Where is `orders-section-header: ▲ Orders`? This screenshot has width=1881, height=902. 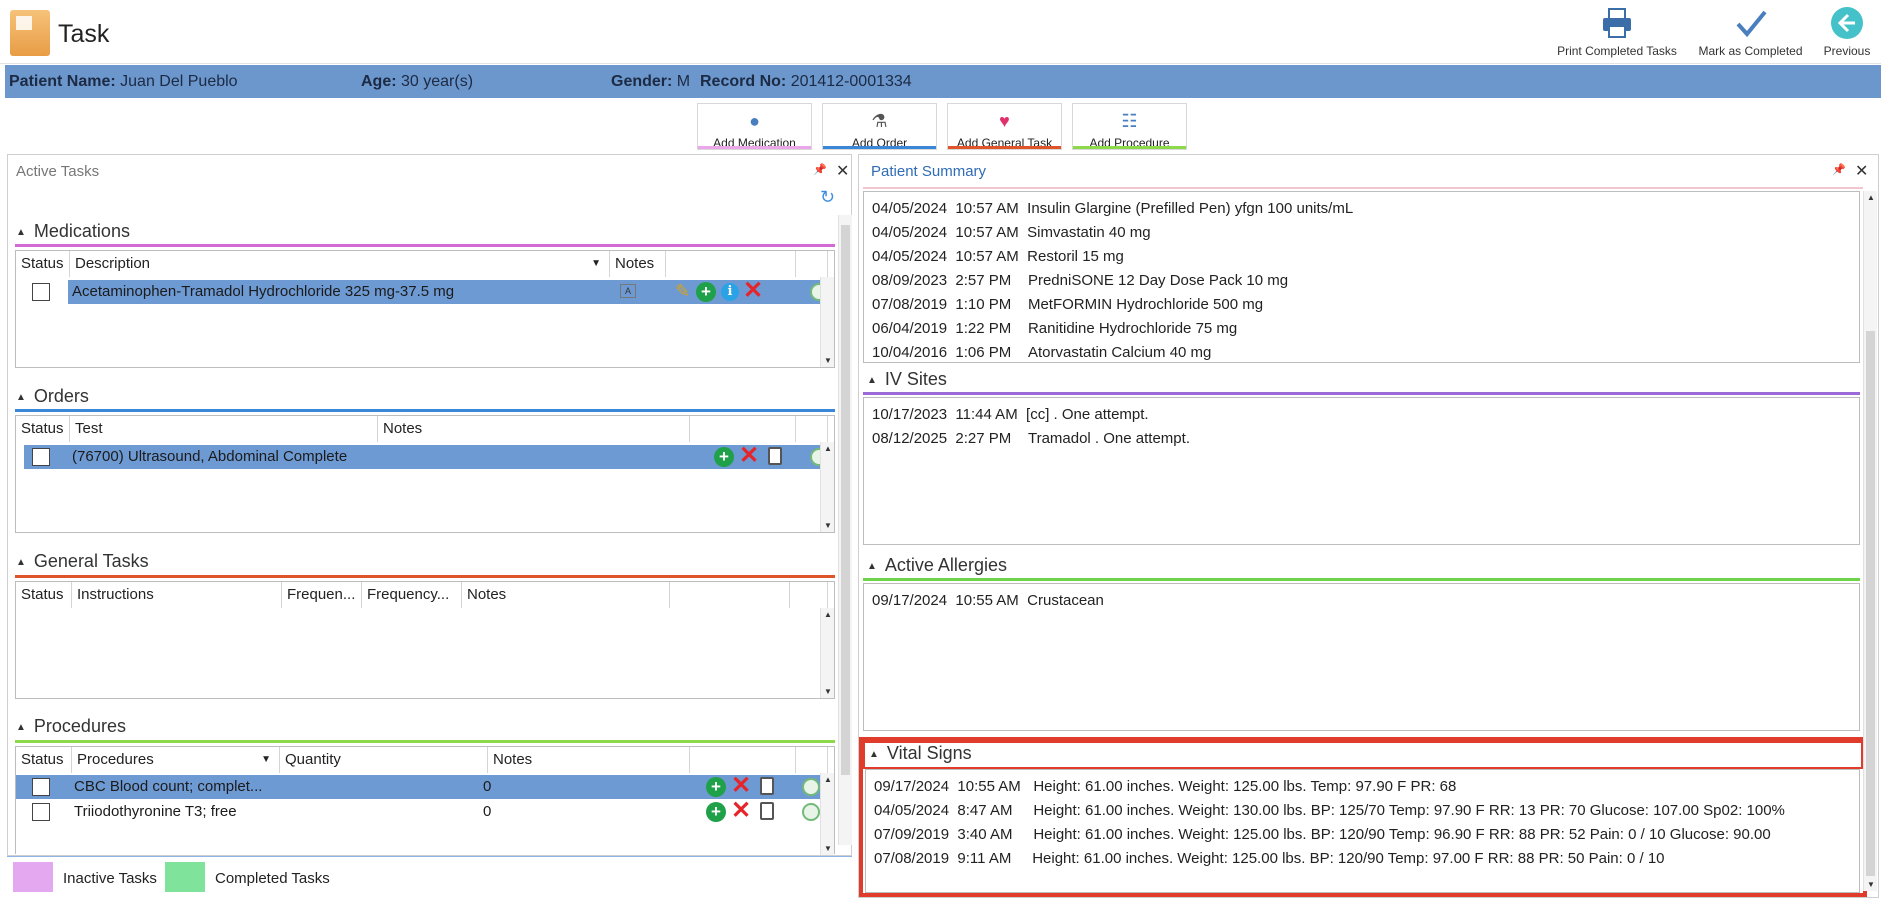 orders-section-header: ▲ Orders is located at coordinates (52, 396).